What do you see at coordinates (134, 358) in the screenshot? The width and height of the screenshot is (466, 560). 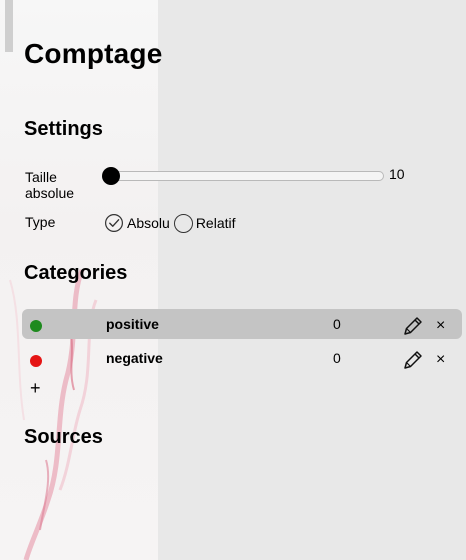 I see `category-name: negative` at bounding box center [134, 358].